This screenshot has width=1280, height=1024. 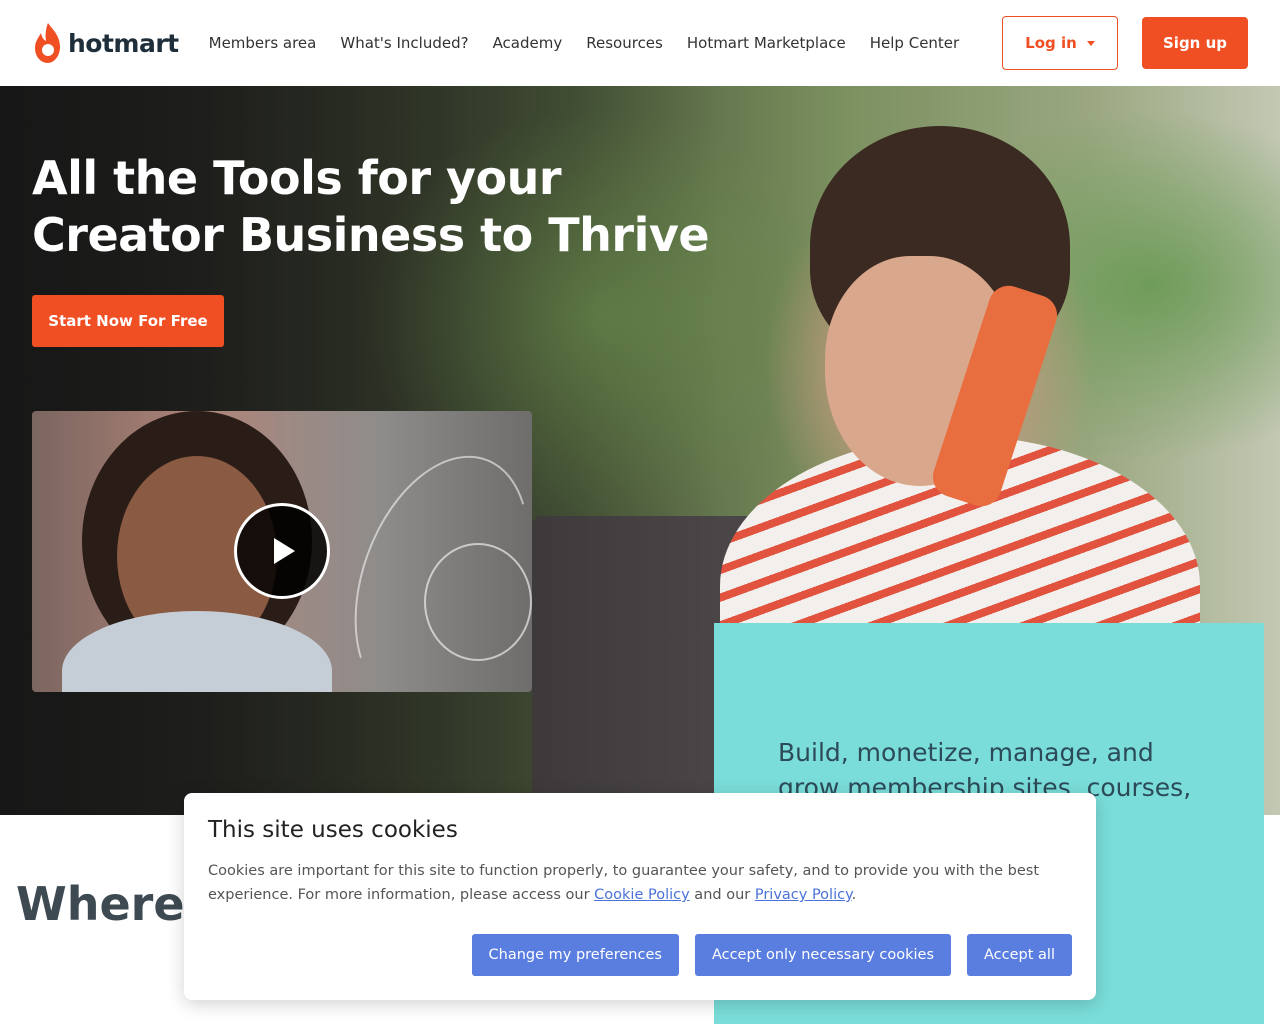 What do you see at coordinates (123, 43) in the screenshot?
I see `logo-wordmark: hotmart` at bounding box center [123, 43].